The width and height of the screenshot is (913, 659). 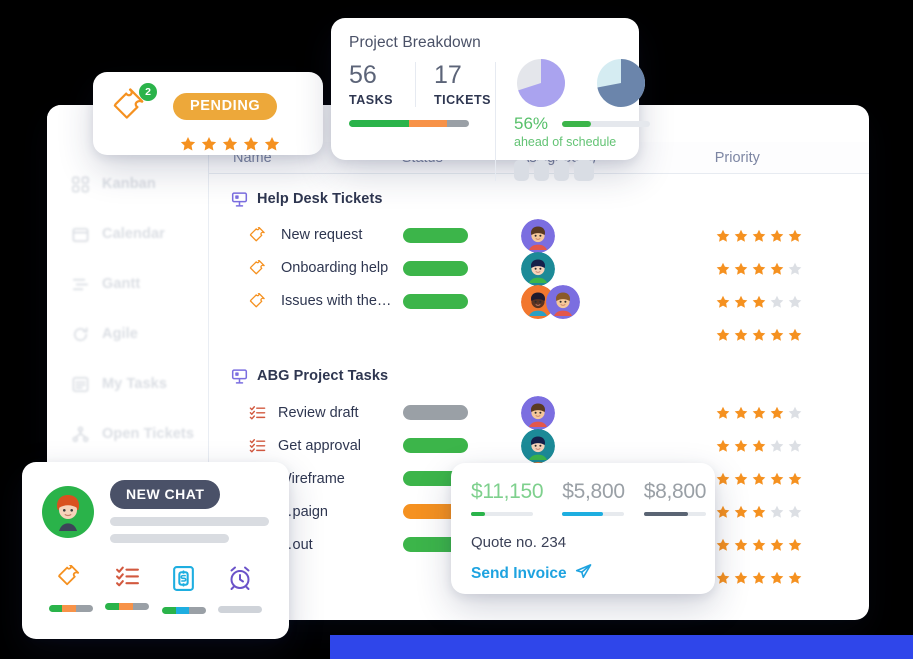 What do you see at coordinates (561, 170) in the screenshot?
I see `chip` at bounding box center [561, 170].